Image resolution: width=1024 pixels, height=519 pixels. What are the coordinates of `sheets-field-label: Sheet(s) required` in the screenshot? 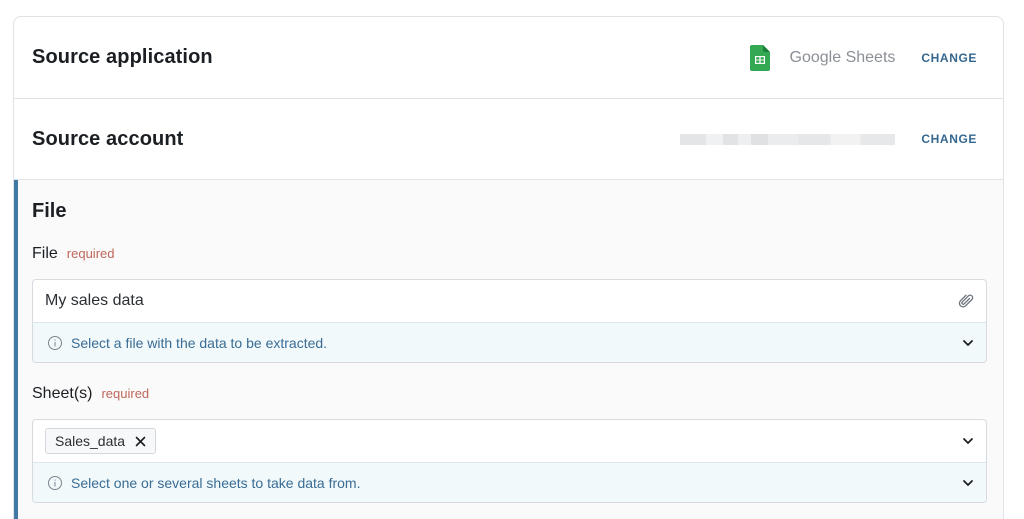 It's located at (90, 394).